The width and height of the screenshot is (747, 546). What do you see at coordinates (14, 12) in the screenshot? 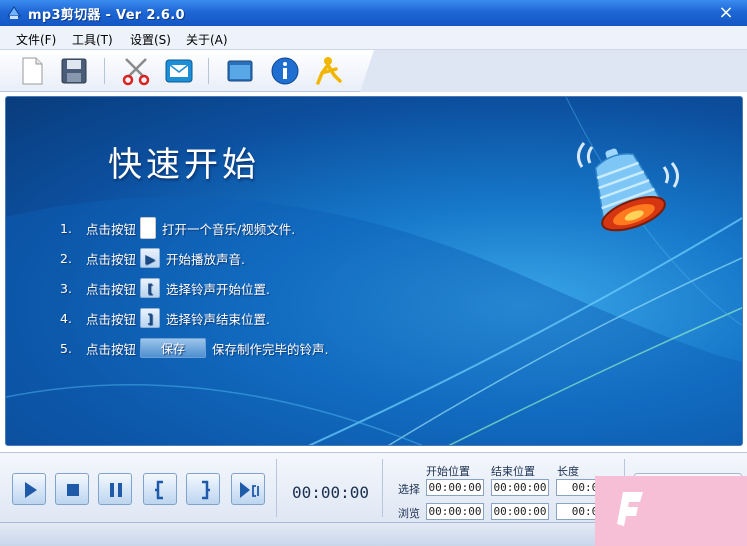
I see `app-icon` at bounding box center [14, 12].